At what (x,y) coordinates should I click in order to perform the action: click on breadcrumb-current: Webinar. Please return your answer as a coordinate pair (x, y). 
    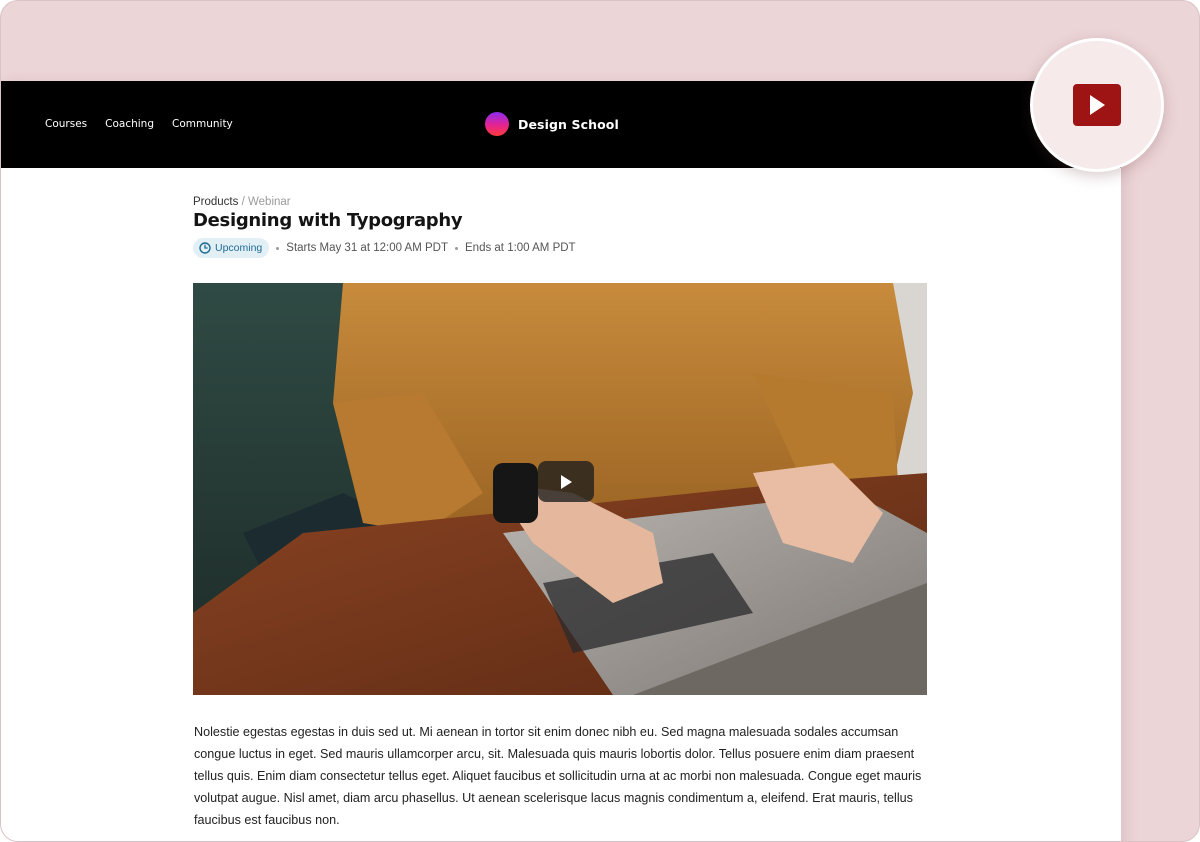
    Looking at the image, I should click on (269, 202).